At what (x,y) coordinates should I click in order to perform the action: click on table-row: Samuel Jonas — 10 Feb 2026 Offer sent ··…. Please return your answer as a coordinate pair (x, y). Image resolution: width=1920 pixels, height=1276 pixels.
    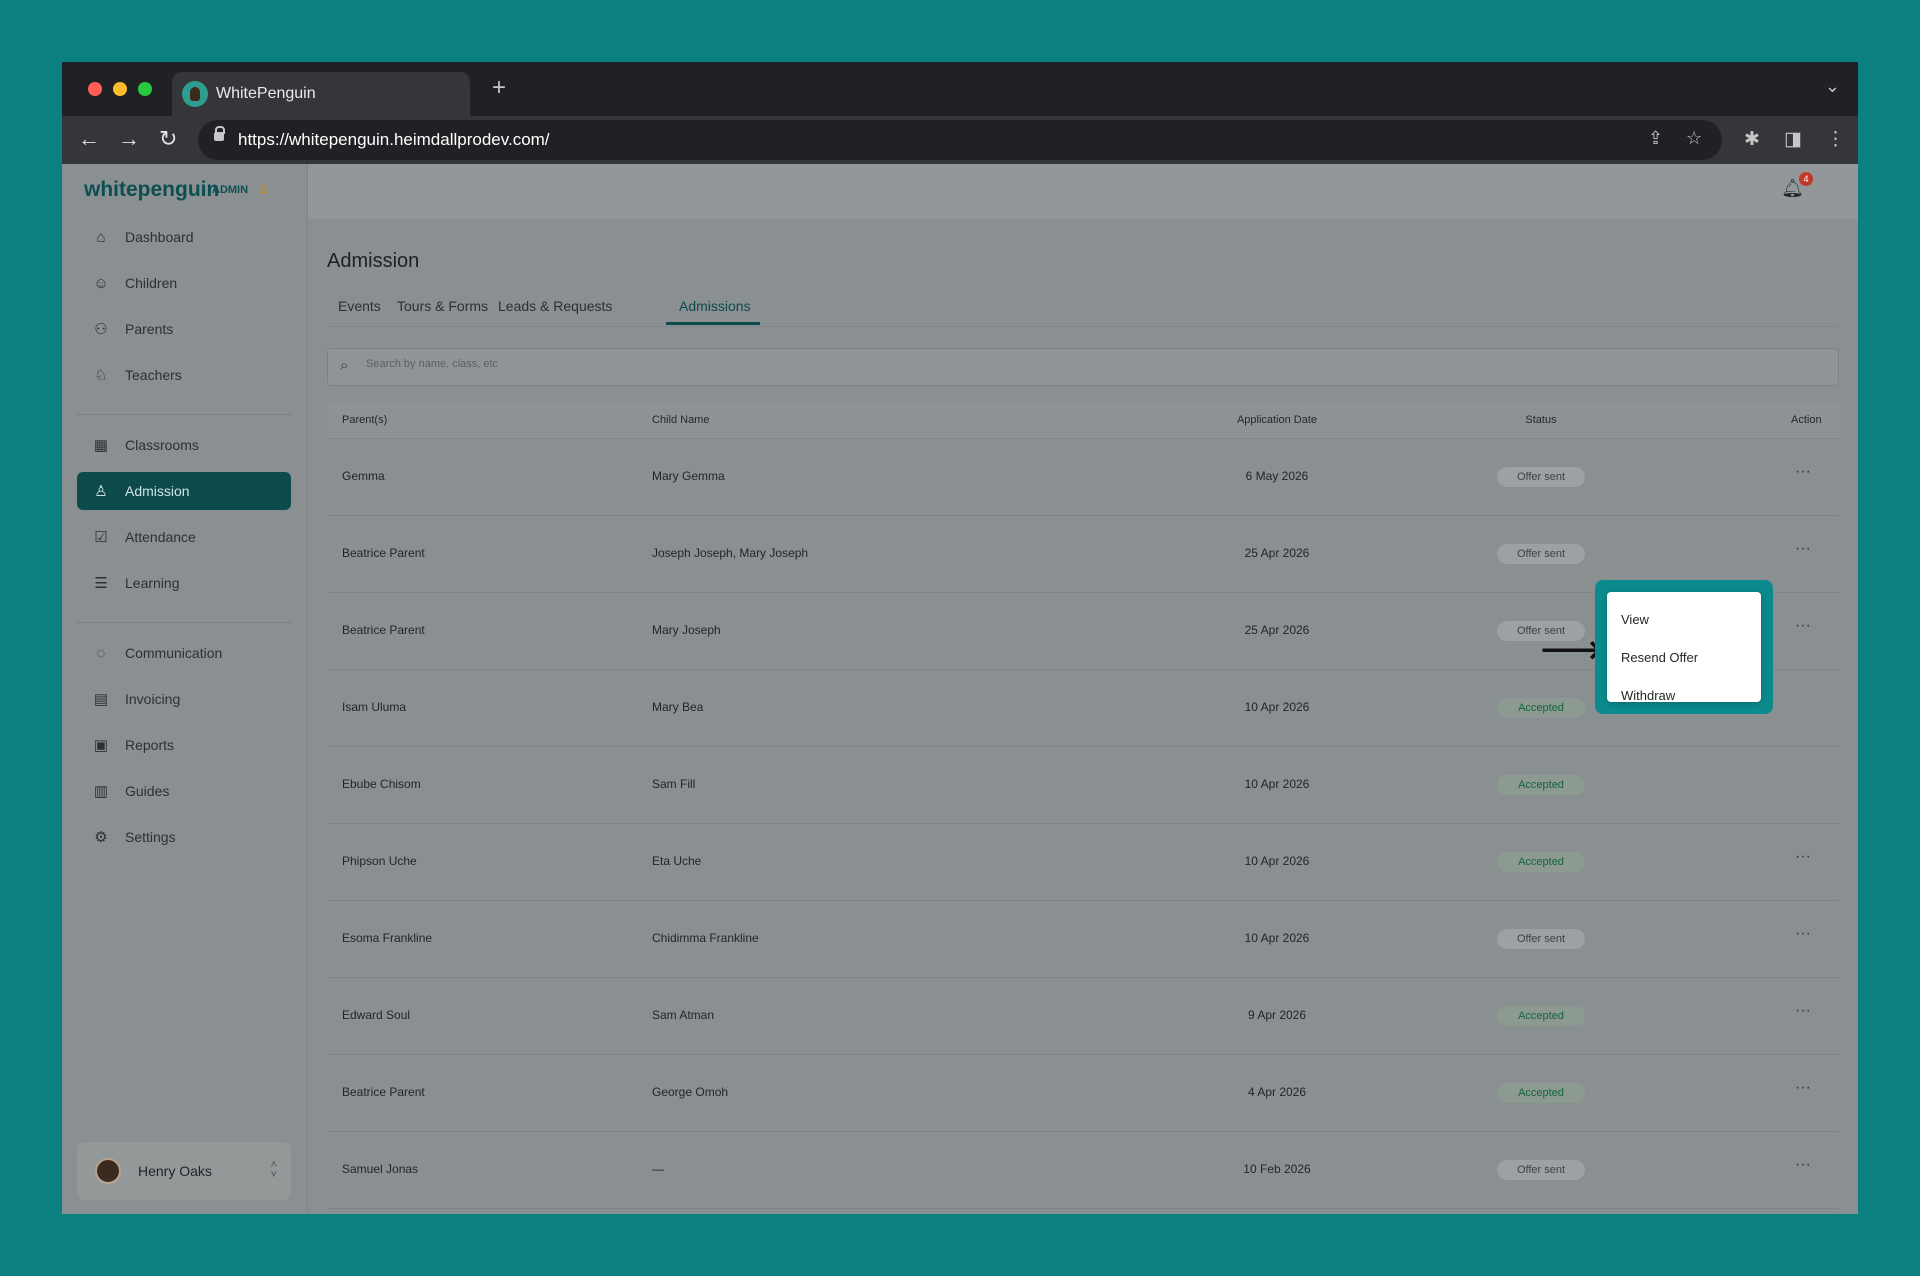
    Looking at the image, I should click on (1083, 1170).